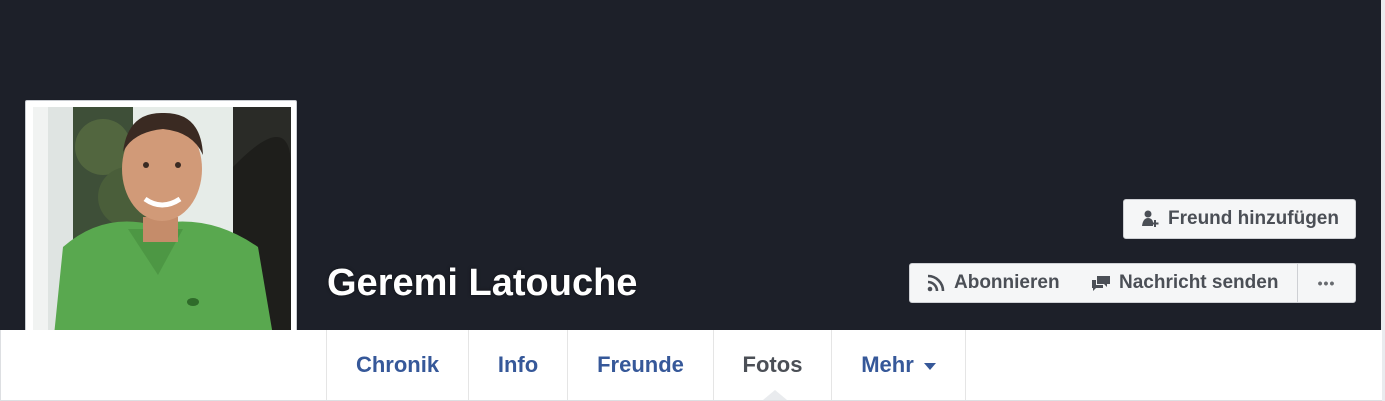 The height and width of the screenshot is (401, 1385). I want to click on tab-info-label: Info, so click(518, 364).